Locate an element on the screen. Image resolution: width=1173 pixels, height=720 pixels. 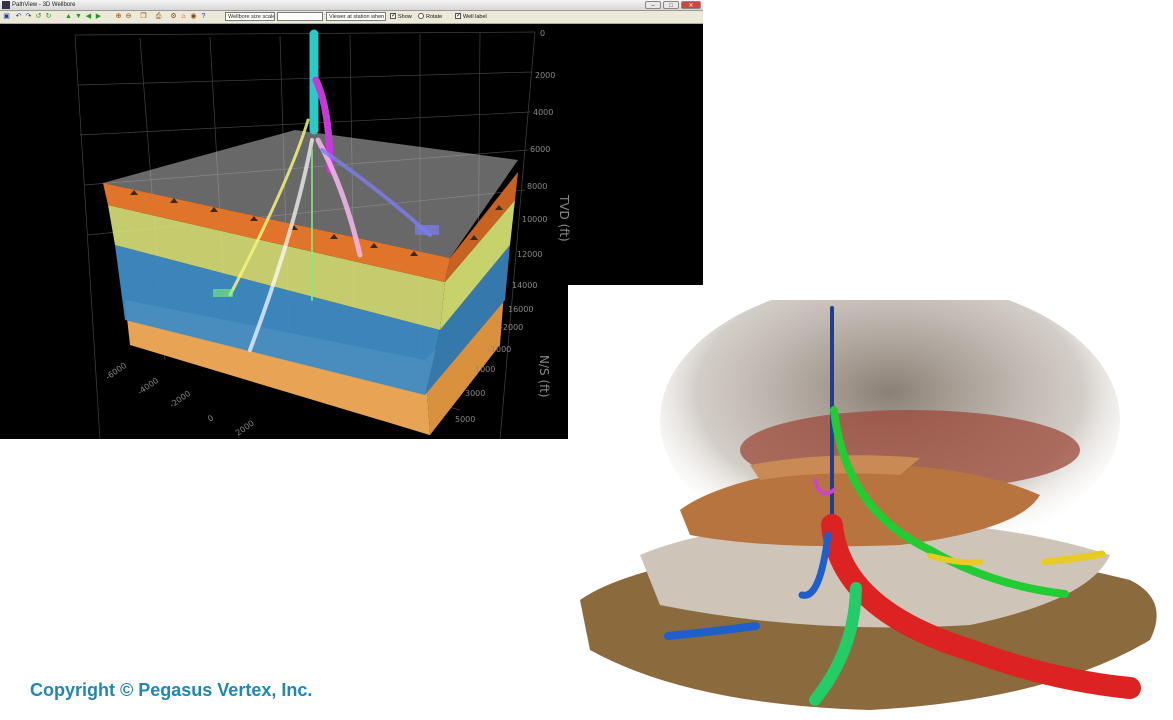
well-label-checkbox: ✓ is located at coordinates (458, 16).